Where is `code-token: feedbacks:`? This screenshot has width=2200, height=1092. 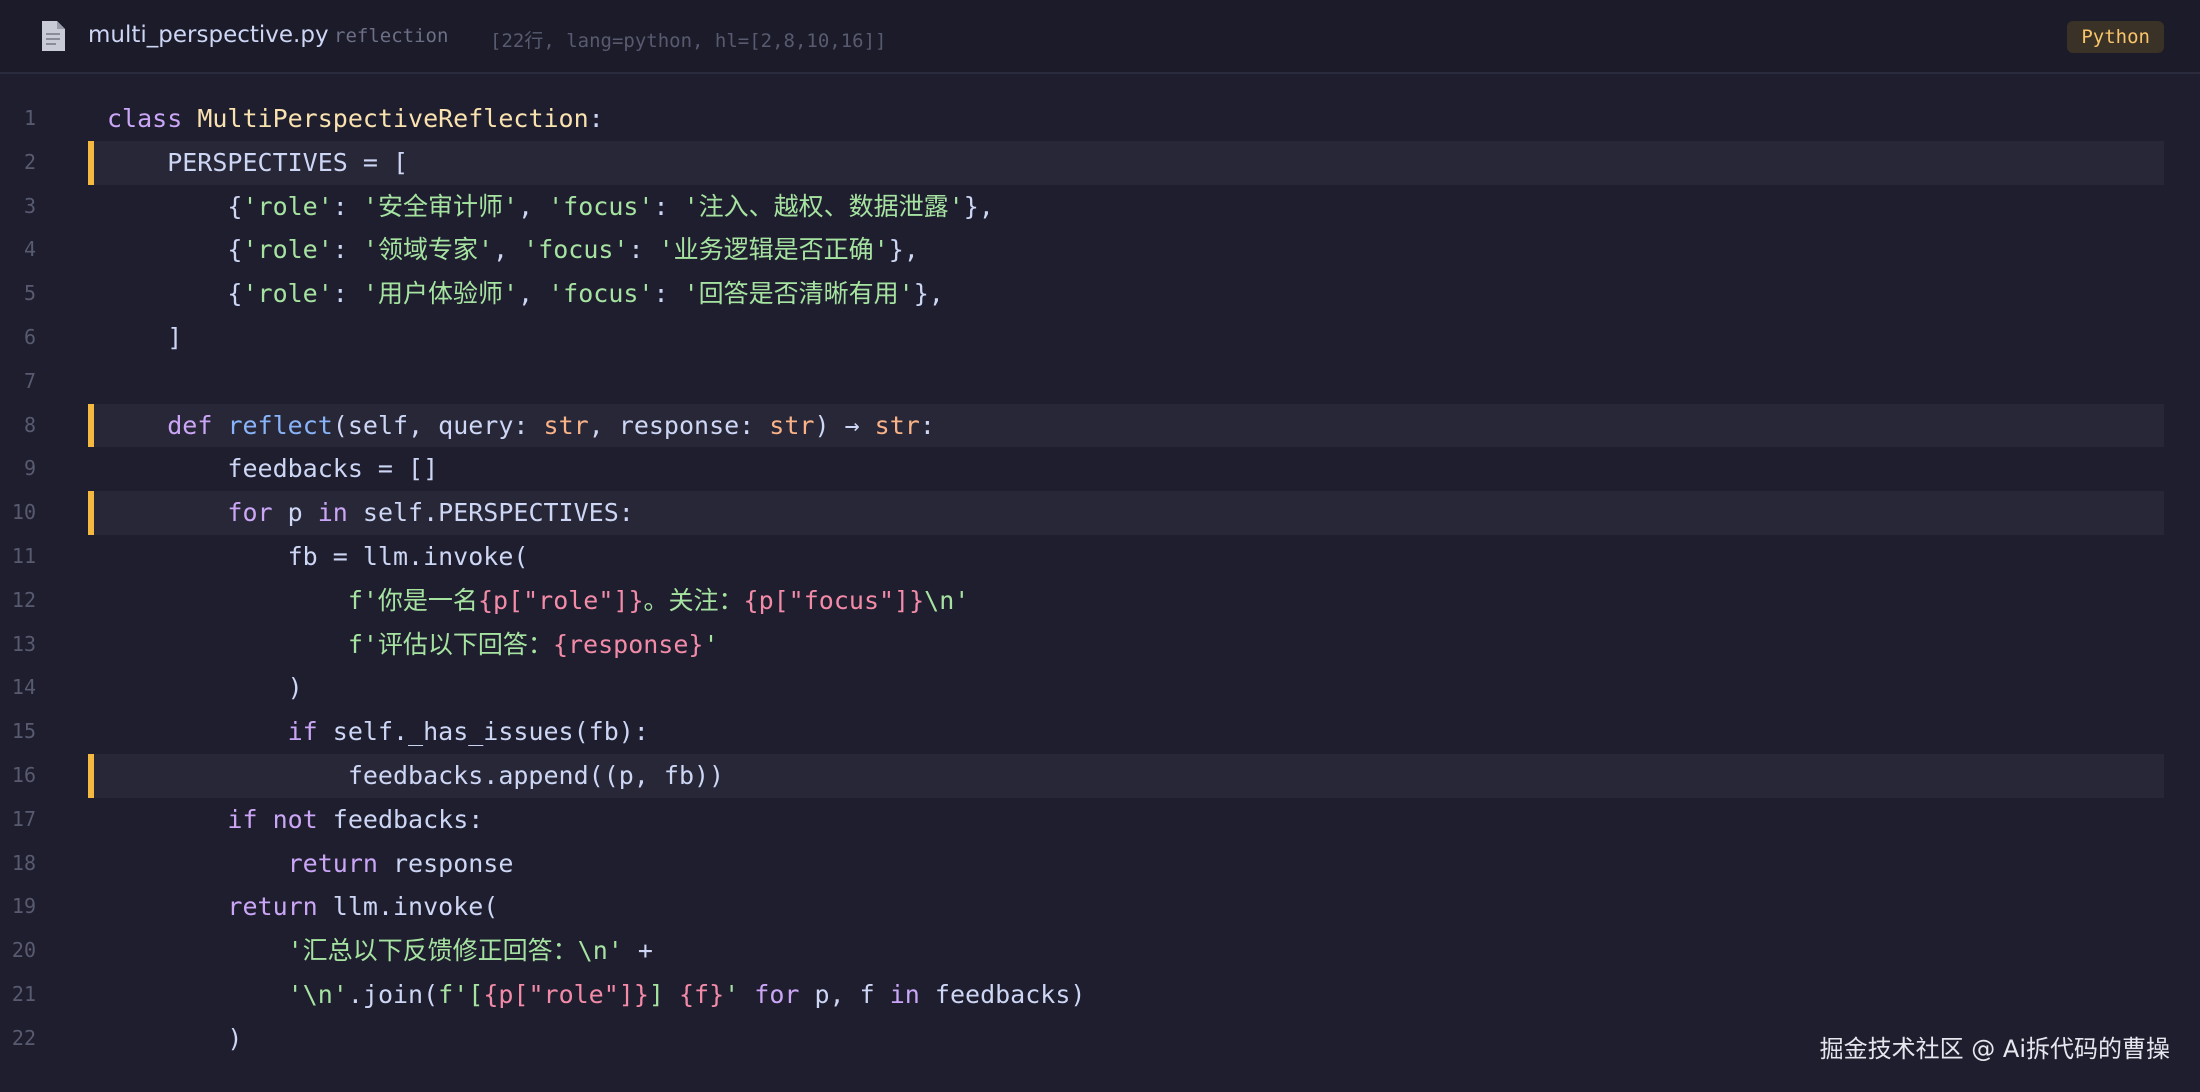
code-token: feedbacks: is located at coordinates (400, 819).